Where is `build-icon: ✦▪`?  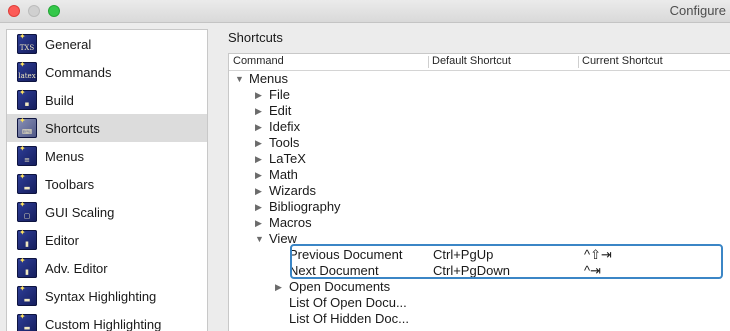 build-icon: ✦▪ is located at coordinates (27, 100).